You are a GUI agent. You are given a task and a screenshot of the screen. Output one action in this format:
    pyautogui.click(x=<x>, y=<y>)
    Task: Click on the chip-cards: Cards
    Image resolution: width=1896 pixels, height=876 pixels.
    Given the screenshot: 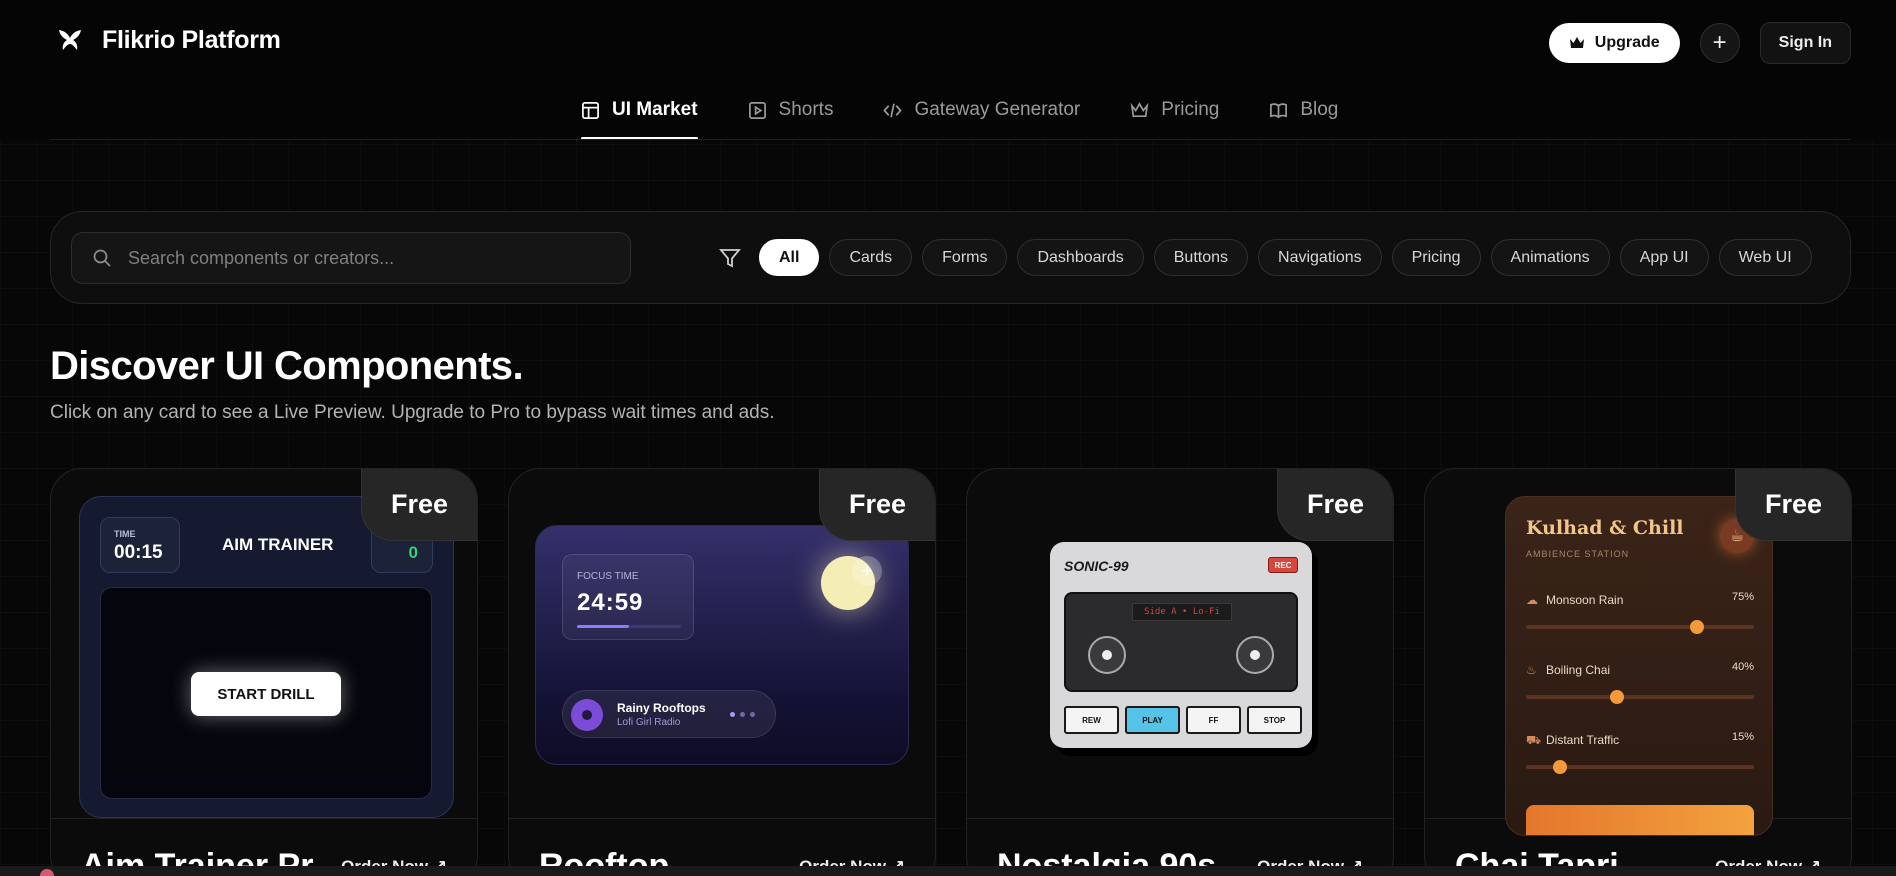 What is the action you would take?
    pyautogui.click(x=871, y=257)
    